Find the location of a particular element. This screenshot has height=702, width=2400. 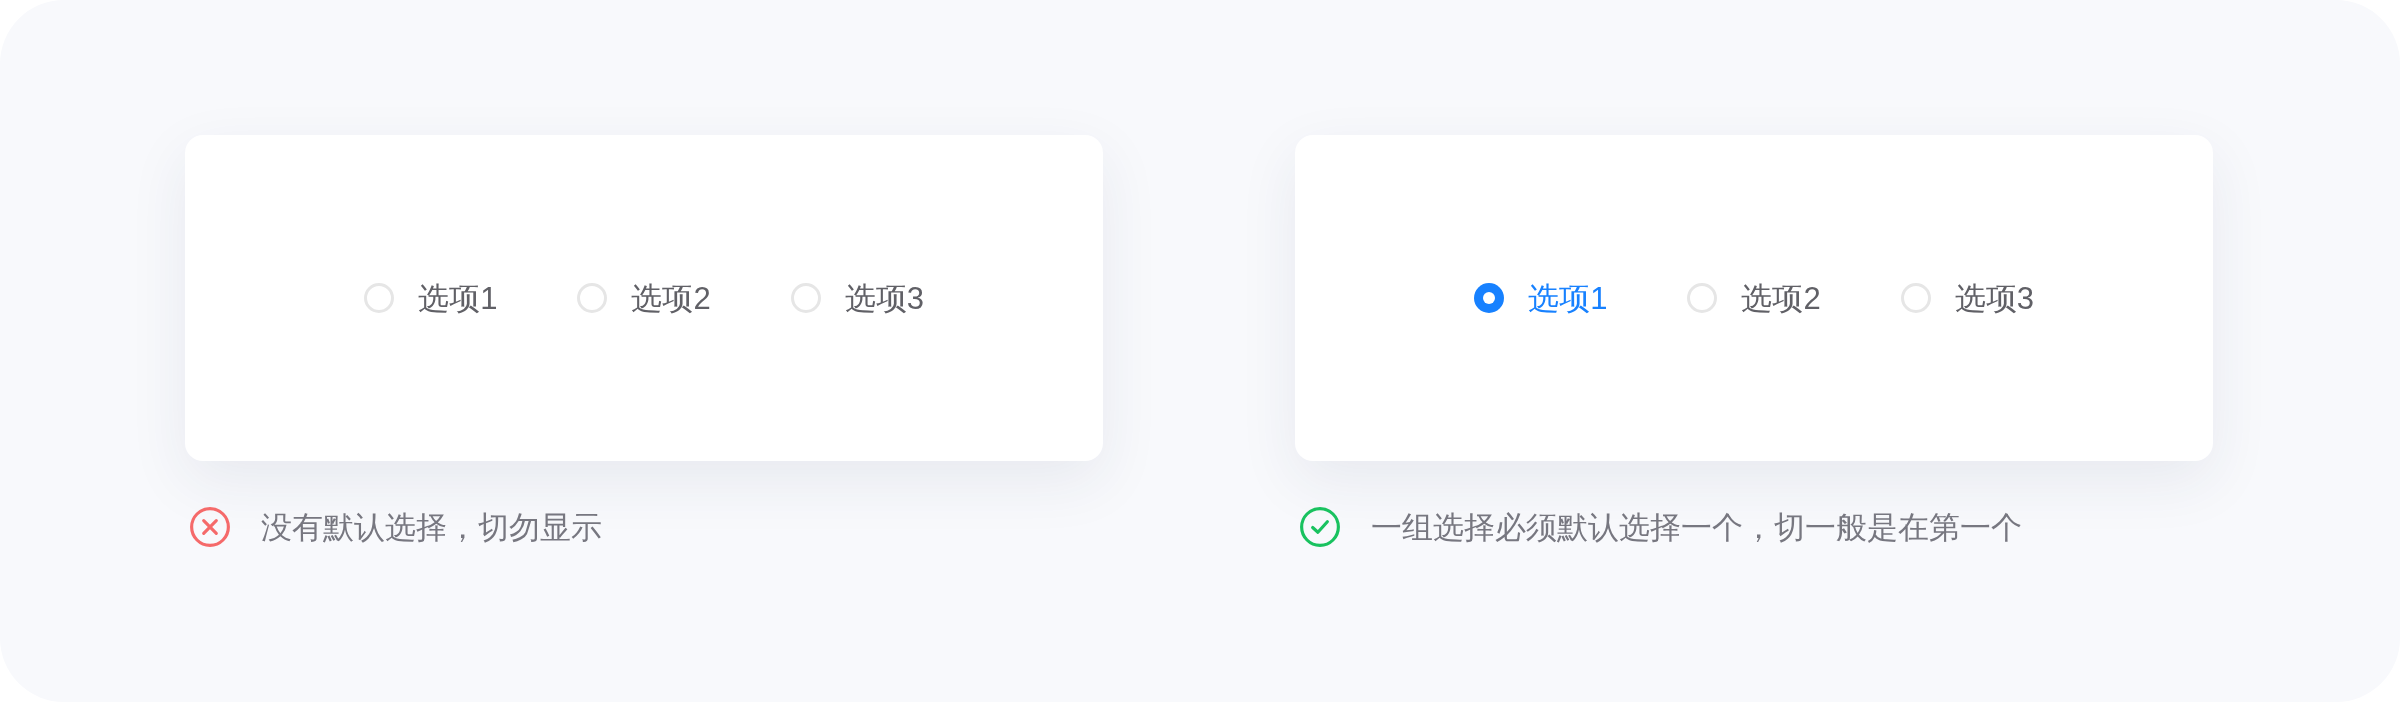

caption-text: 一组选择必须默认选择一个，切一般是在第一个 is located at coordinates (1696, 527).